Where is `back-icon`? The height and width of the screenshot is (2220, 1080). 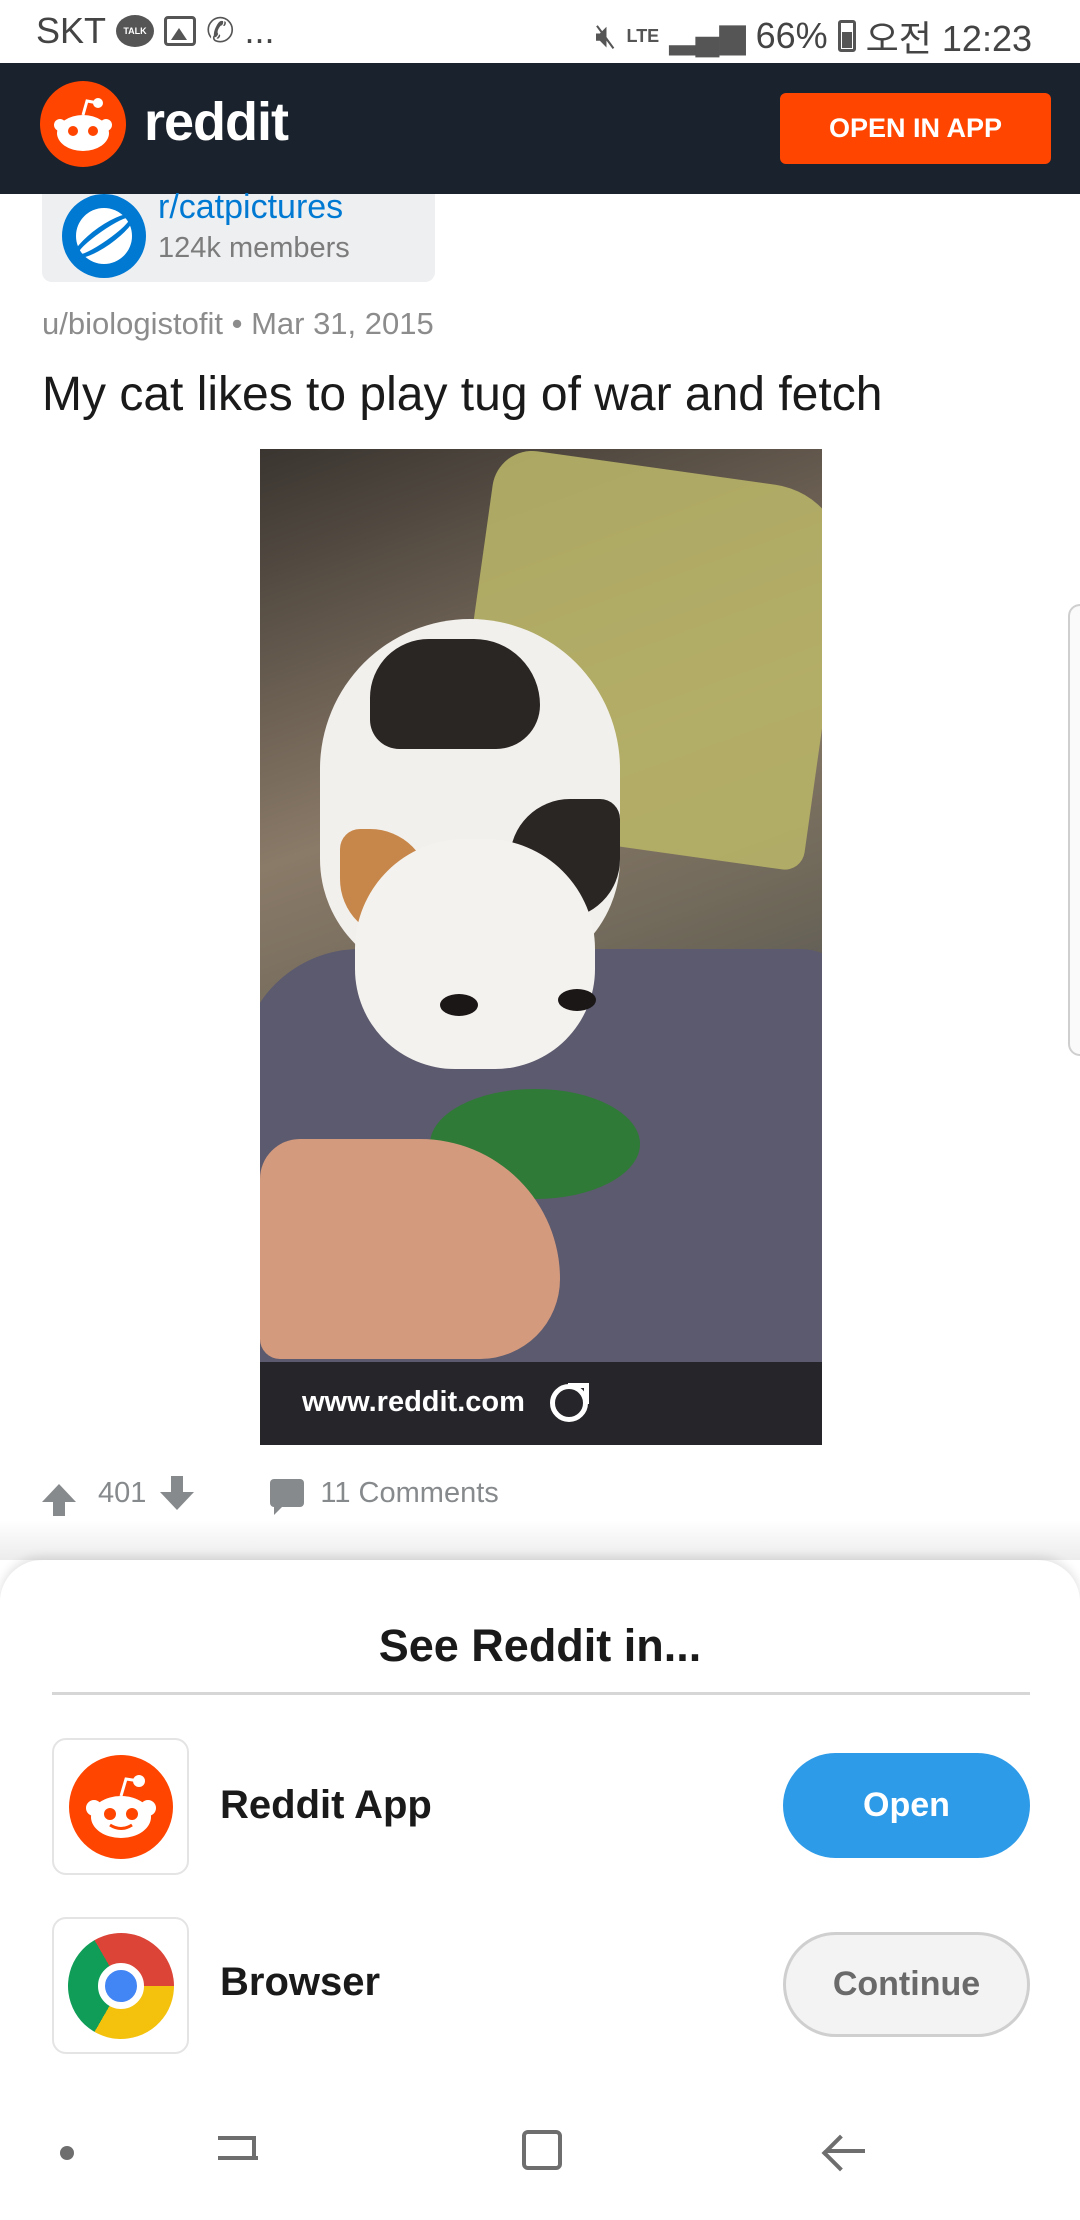 back-icon is located at coordinates (844, 2151).